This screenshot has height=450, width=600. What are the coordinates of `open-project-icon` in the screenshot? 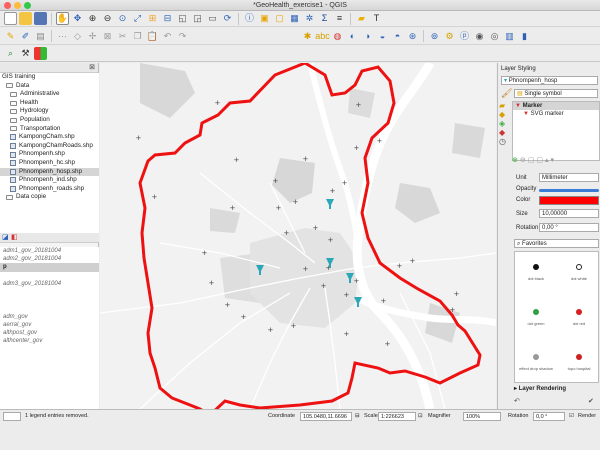 It's located at (25, 18).